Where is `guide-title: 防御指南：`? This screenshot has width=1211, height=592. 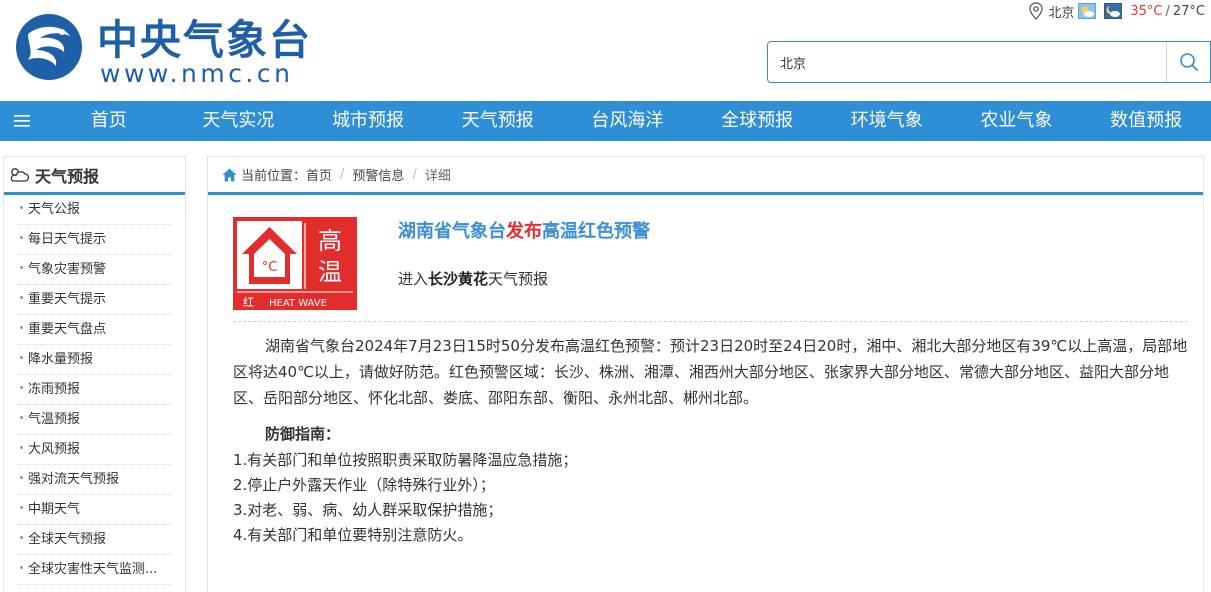 guide-title: 防御指南： is located at coordinates (303, 434).